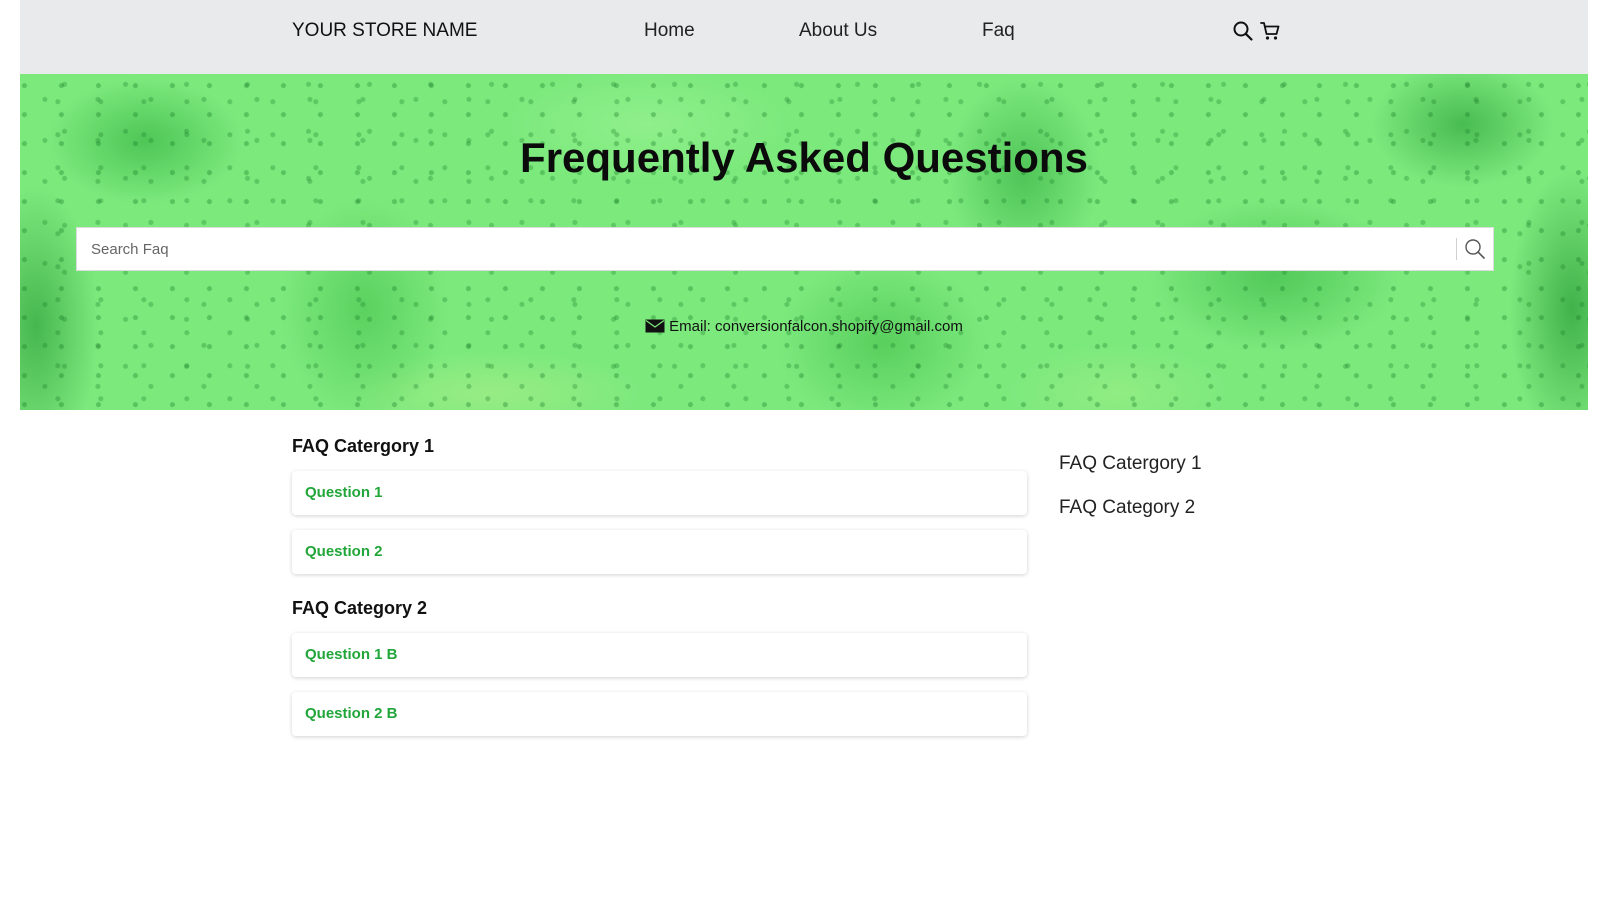 Image resolution: width=1600 pixels, height=900 pixels. What do you see at coordinates (762, 249) in the screenshot?
I see `faq-search-input` at bounding box center [762, 249].